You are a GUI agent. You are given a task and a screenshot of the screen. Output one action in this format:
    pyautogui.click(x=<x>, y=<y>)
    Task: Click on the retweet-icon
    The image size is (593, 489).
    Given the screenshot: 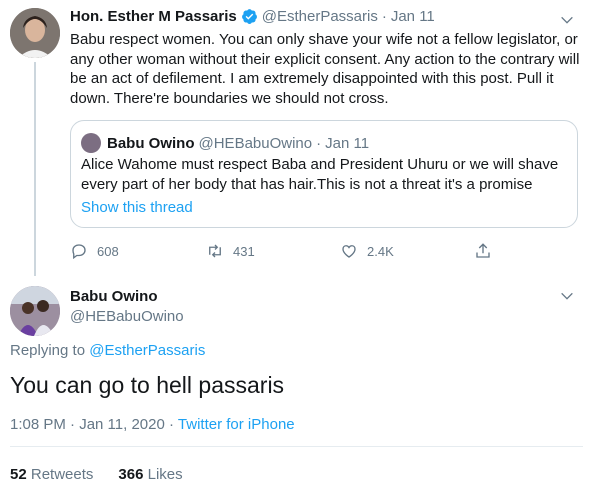 What is the action you would take?
    pyautogui.click(x=215, y=251)
    